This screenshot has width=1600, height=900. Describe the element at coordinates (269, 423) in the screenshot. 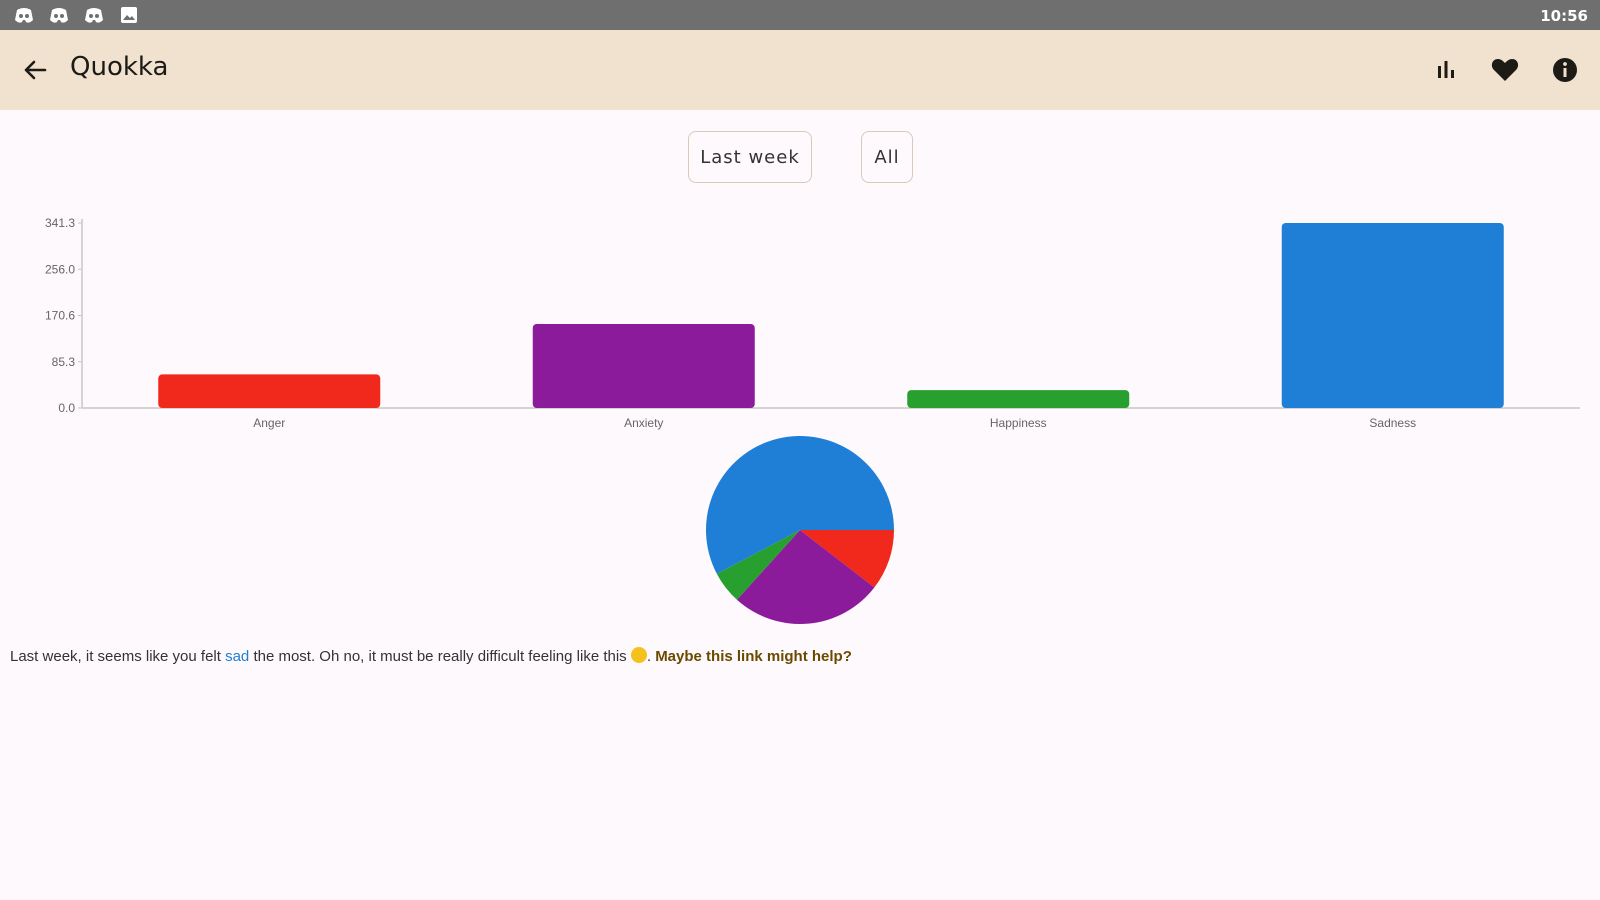

I see `x-tick-label: Anger` at that location.